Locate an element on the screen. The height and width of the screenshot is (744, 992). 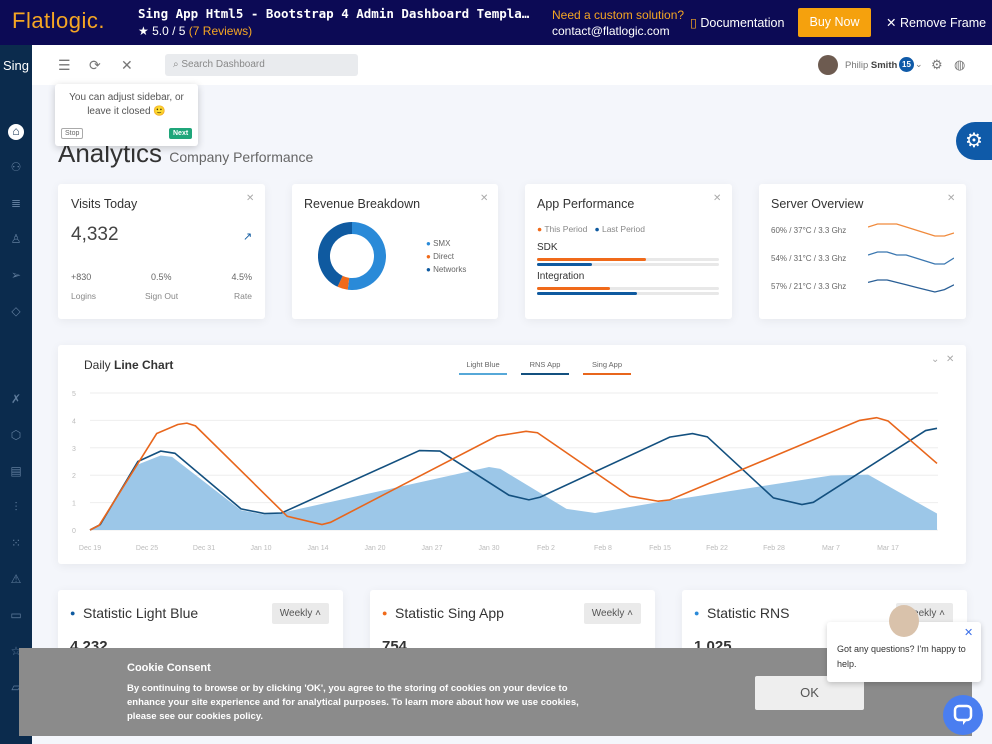
signout-label: Sign Out is located at coordinates (162, 296).